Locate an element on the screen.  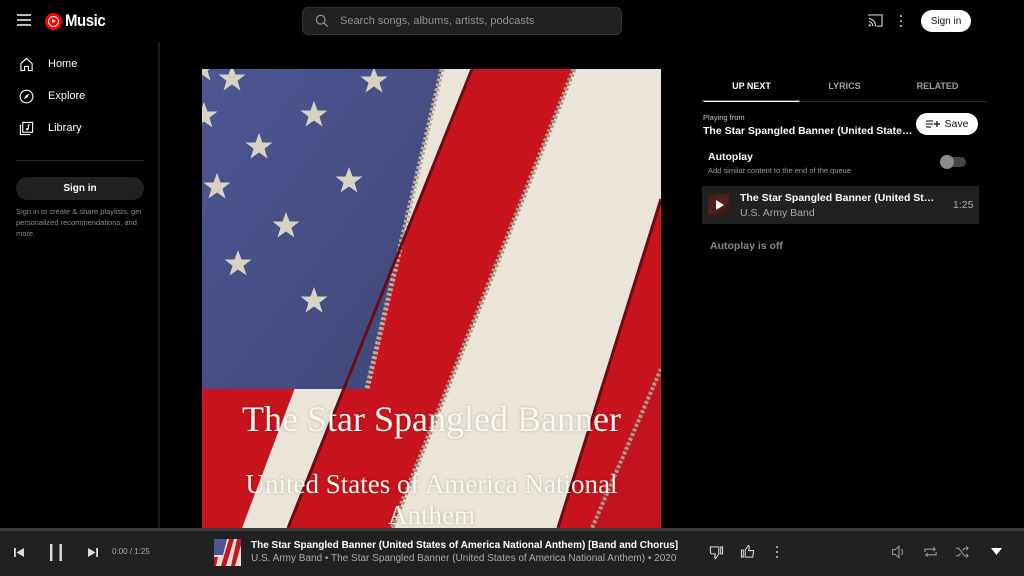
sidebar-item-label: Library is located at coordinates (65, 128).